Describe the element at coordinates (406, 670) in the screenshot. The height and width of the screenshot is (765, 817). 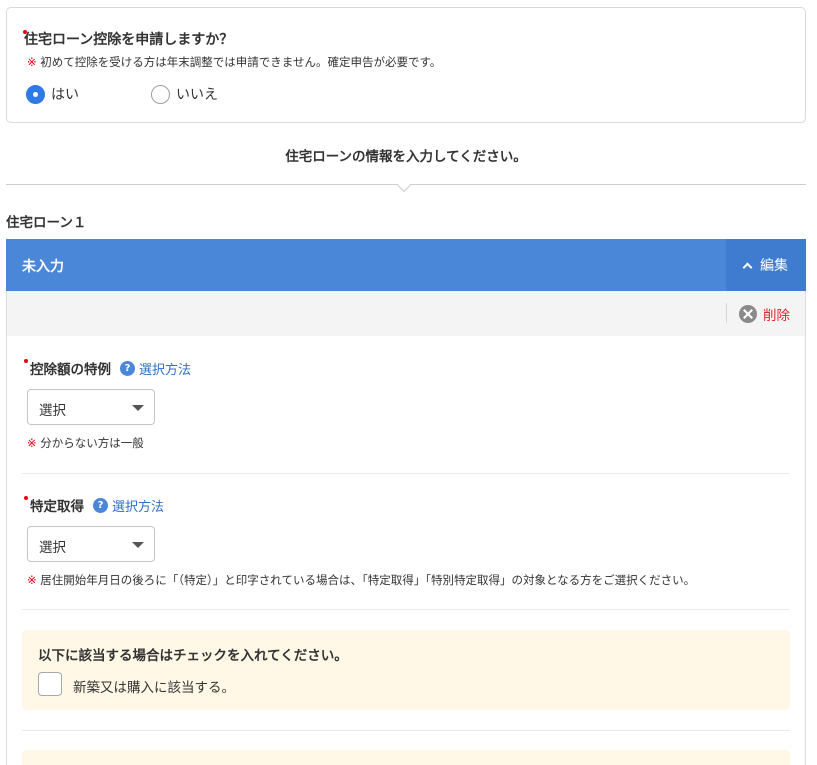
I see `new-build-check-panel: 以下に該当する場合はチェックを入れてください。 新築又は購入に該当する。` at that location.